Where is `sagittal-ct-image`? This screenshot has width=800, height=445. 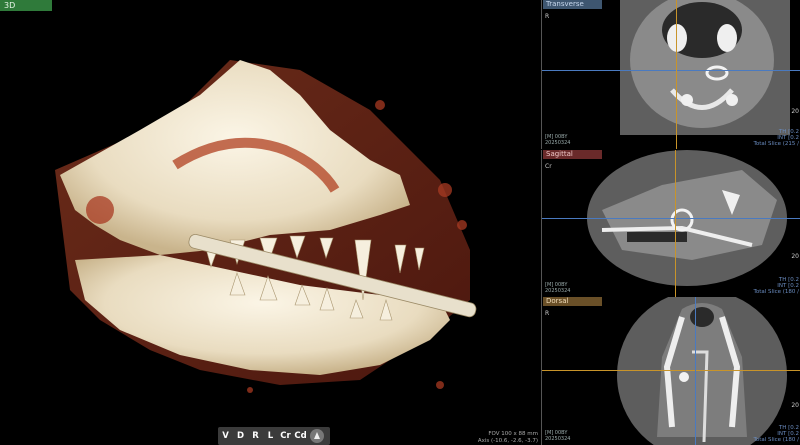 sagittal-ct-image is located at coordinates (687, 218).